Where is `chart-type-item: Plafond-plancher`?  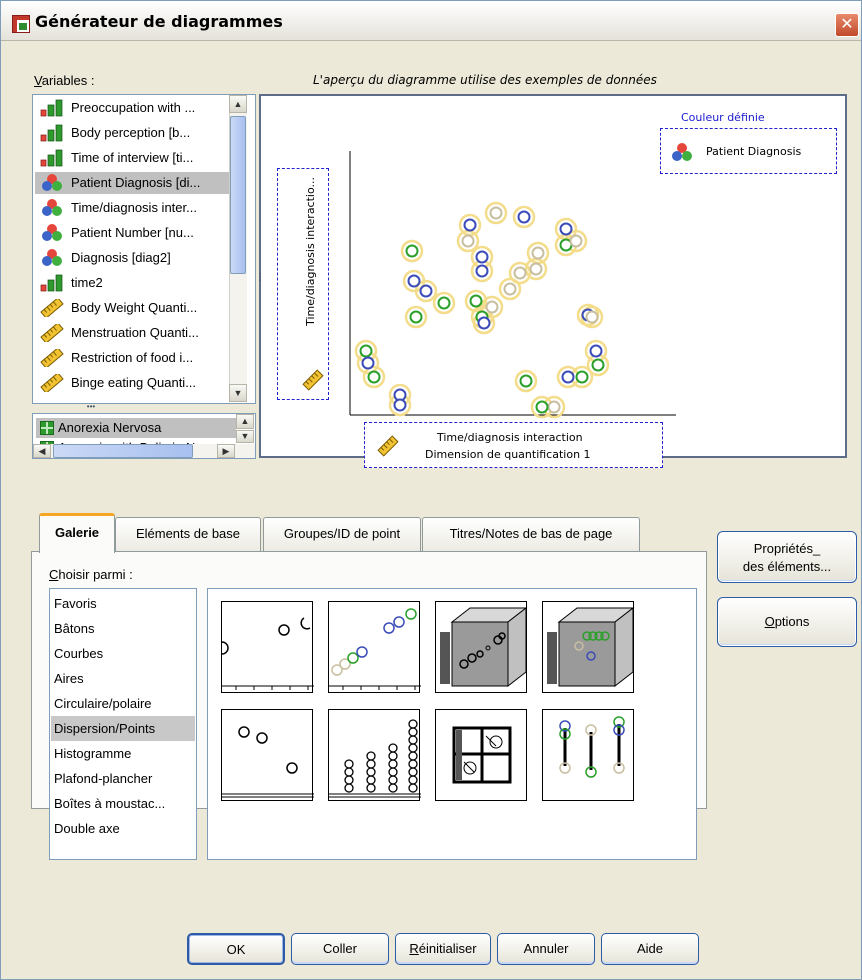
chart-type-item: Plafond-plancher is located at coordinates (123, 778).